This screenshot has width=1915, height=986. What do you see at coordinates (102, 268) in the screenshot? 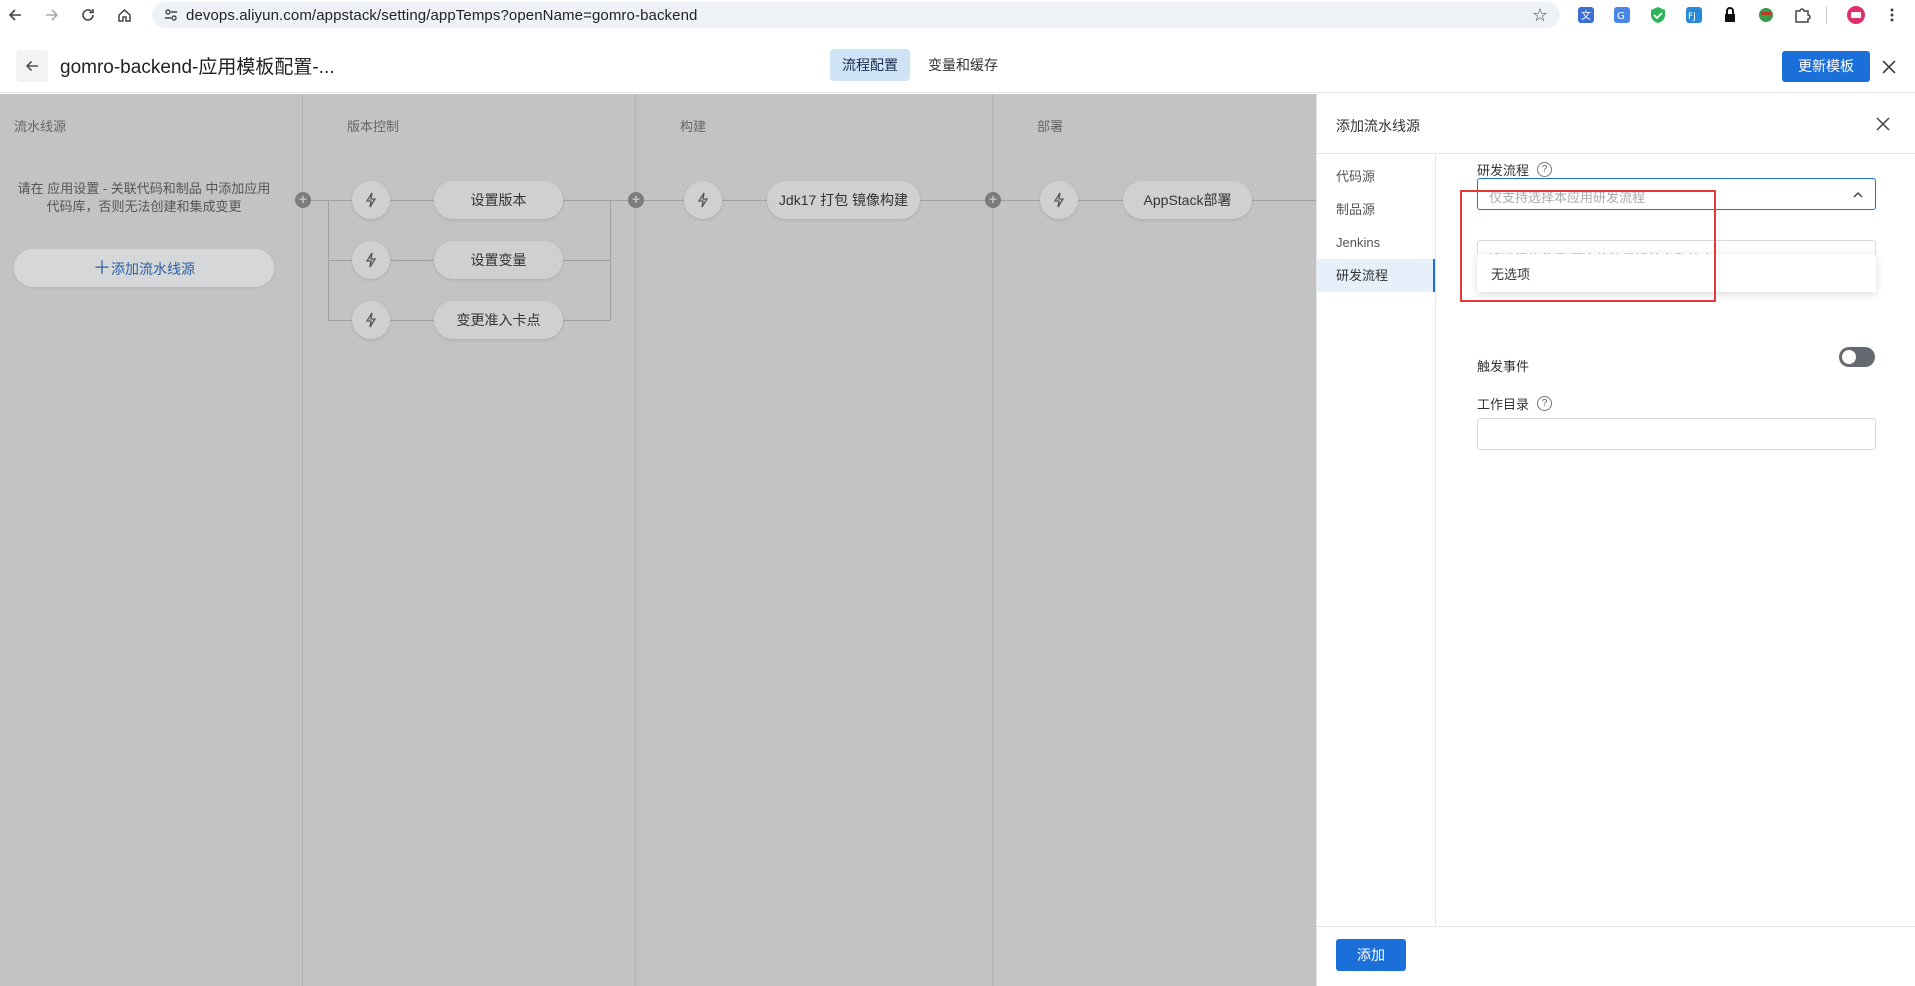
I see `plus-icon: ＋` at bounding box center [102, 268].